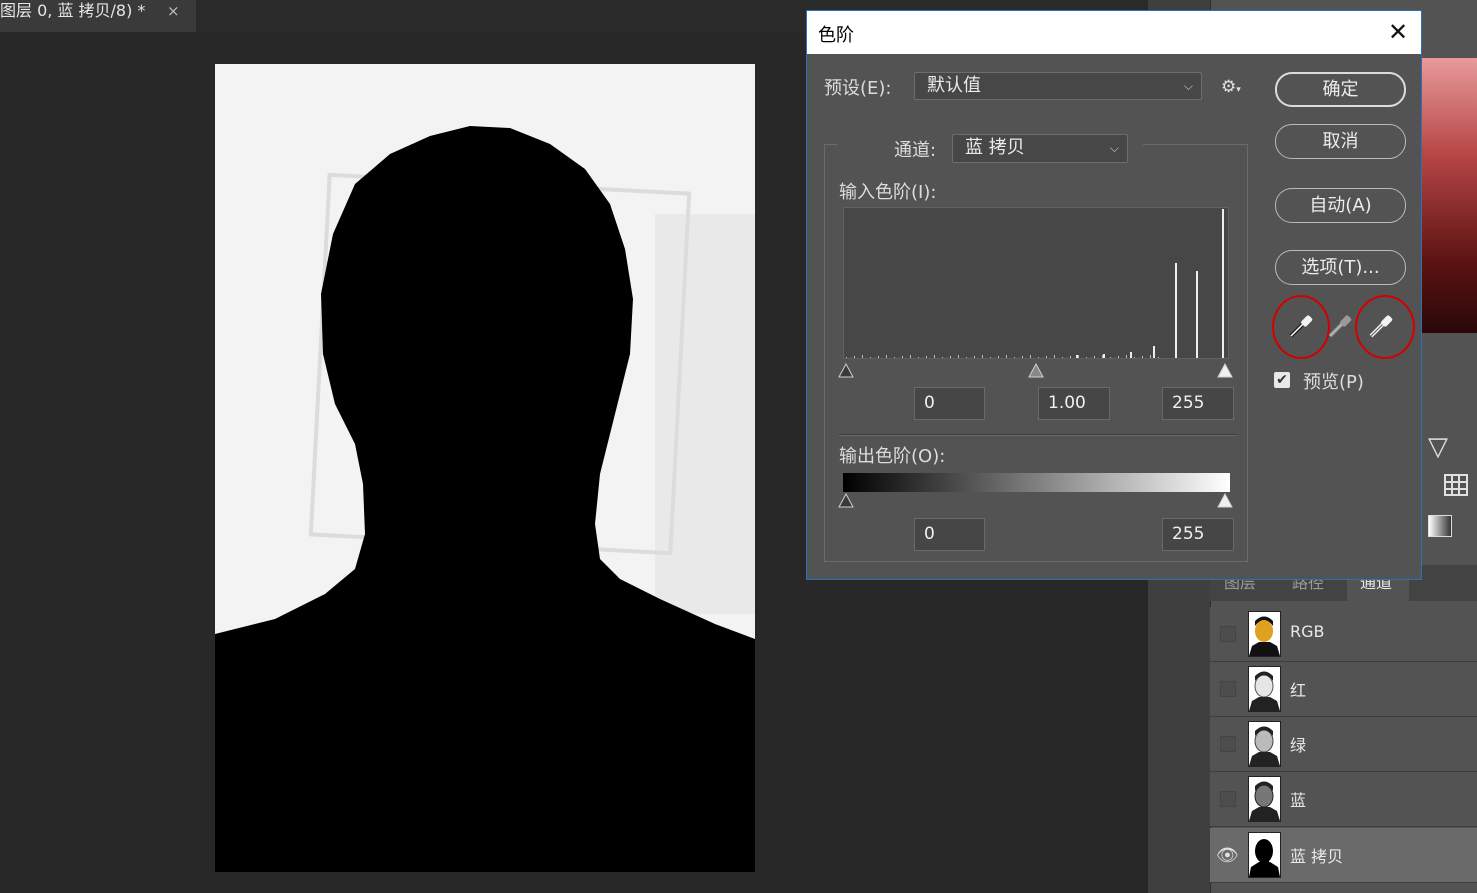  I want to click on channel-row-rgb: RGB, so click(1343, 634).